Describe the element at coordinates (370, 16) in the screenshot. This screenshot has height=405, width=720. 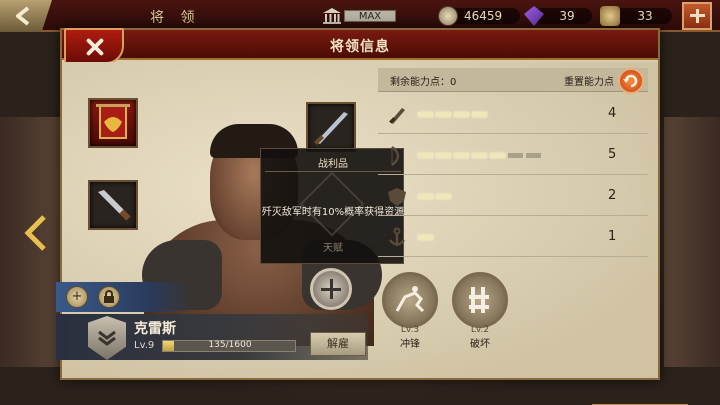
I see `level-max-label: MAX` at that location.